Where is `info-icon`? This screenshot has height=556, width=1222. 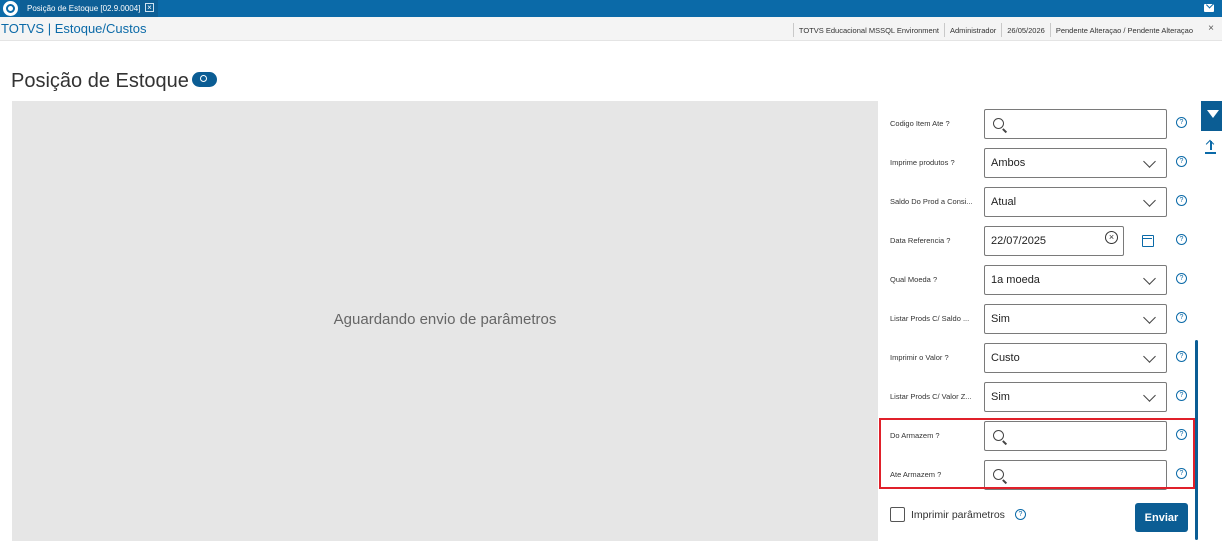
info-icon is located at coordinates (204, 79).